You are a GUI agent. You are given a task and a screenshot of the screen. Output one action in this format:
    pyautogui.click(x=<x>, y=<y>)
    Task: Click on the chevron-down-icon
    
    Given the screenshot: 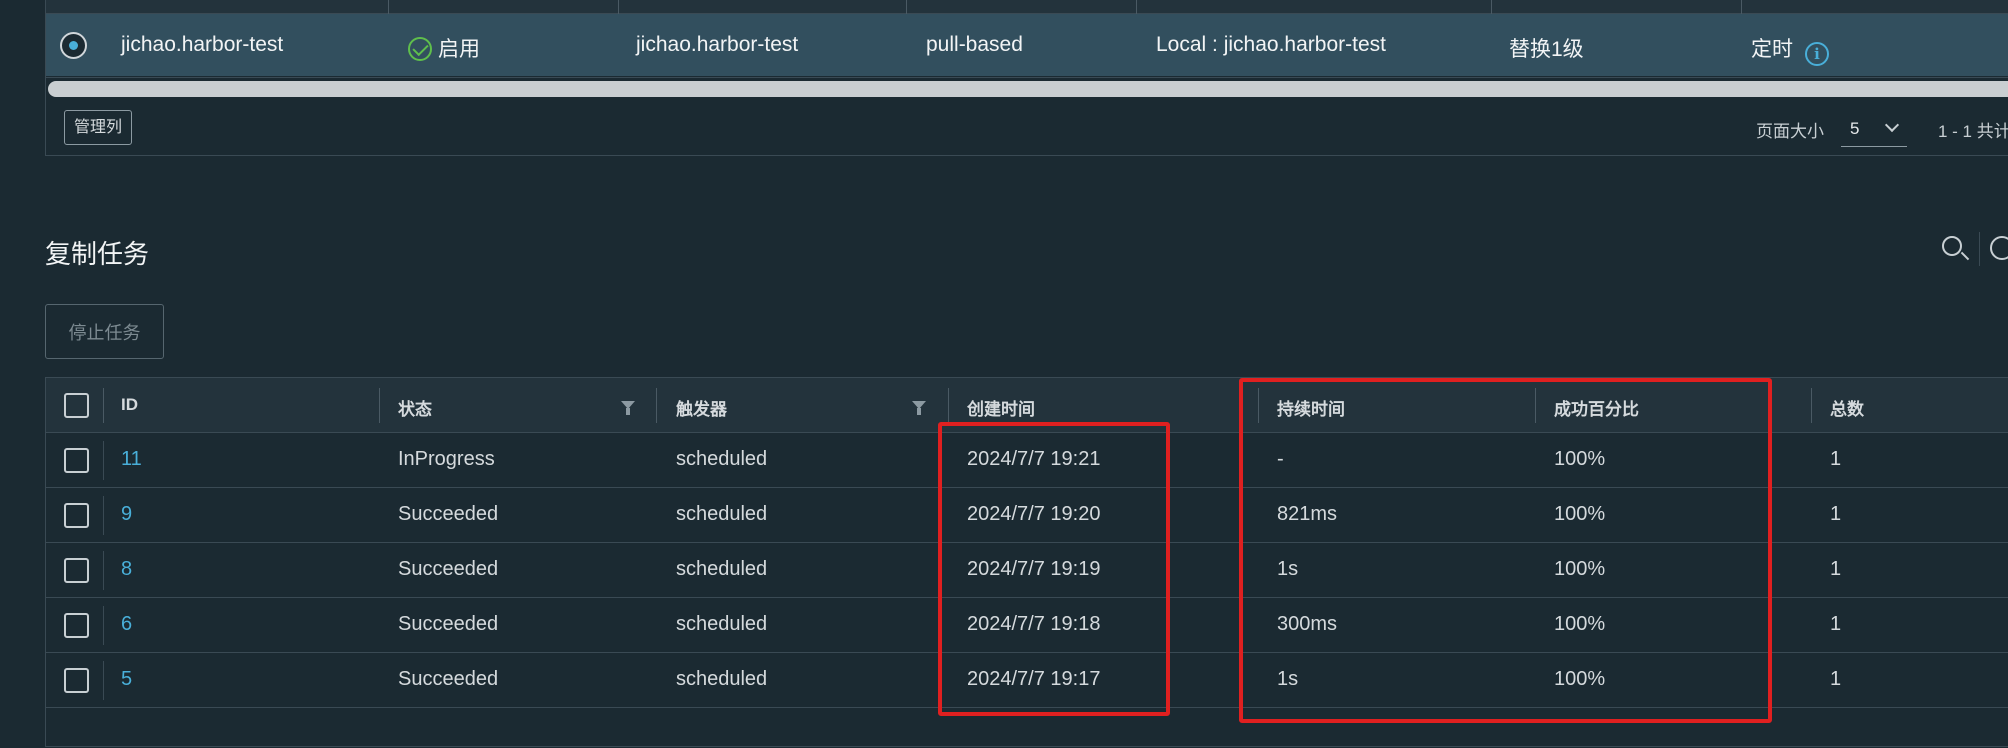 What is the action you would take?
    pyautogui.click(x=1892, y=125)
    